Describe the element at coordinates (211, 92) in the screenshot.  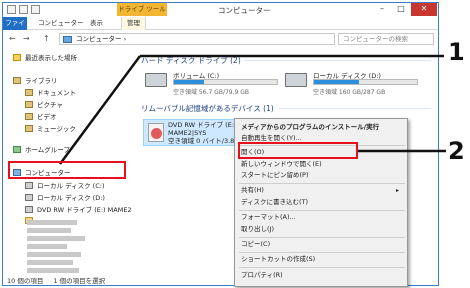
I see `free-space: 空き領域 56.7 GB/79.9 GB` at that location.